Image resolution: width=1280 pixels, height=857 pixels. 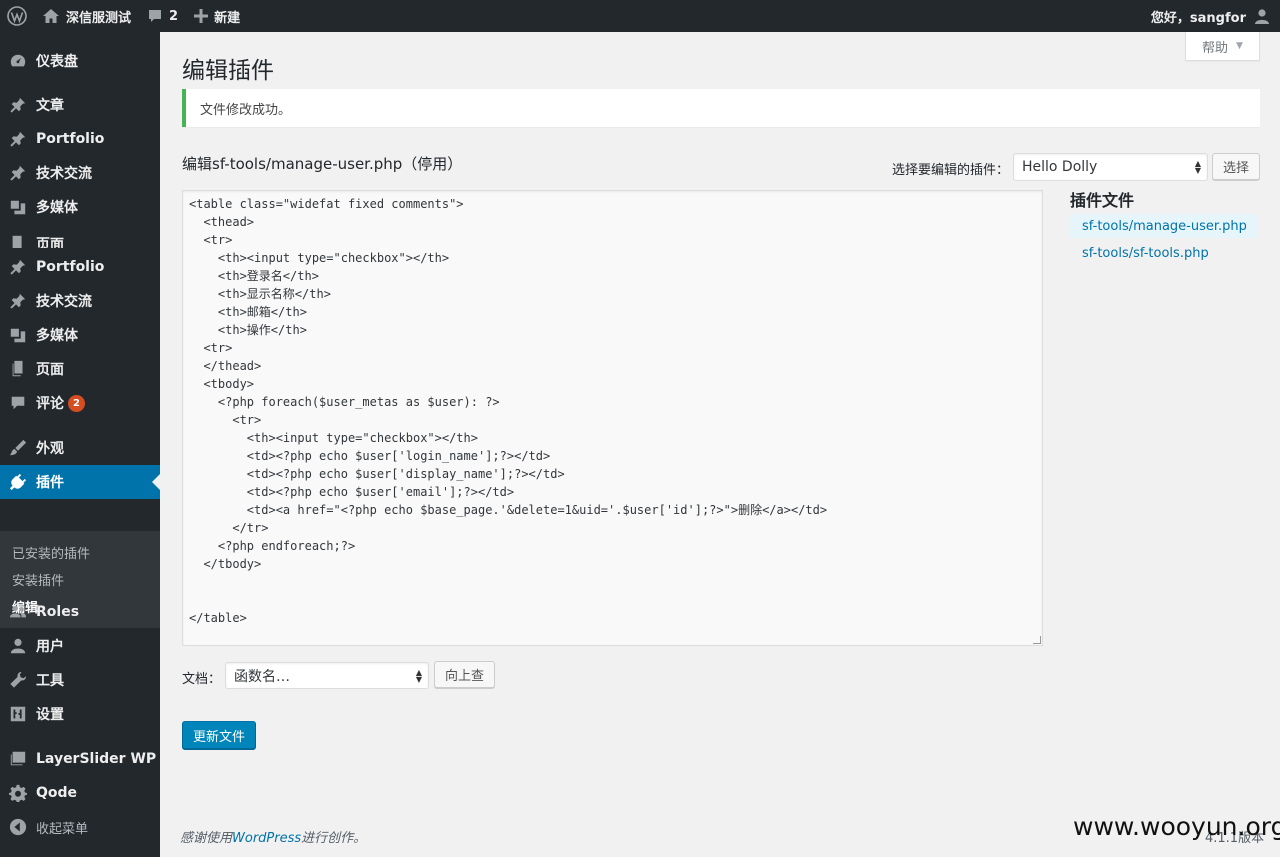 I want to click on page-title: 编辑插件, so click(x=228, y=71).